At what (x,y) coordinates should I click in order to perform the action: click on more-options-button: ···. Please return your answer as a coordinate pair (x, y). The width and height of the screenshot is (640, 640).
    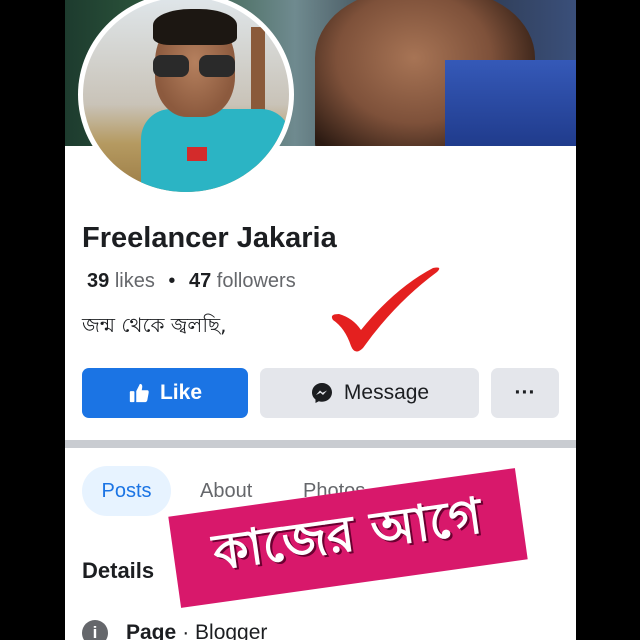
    Looking at the image, I should click on (525, 393).